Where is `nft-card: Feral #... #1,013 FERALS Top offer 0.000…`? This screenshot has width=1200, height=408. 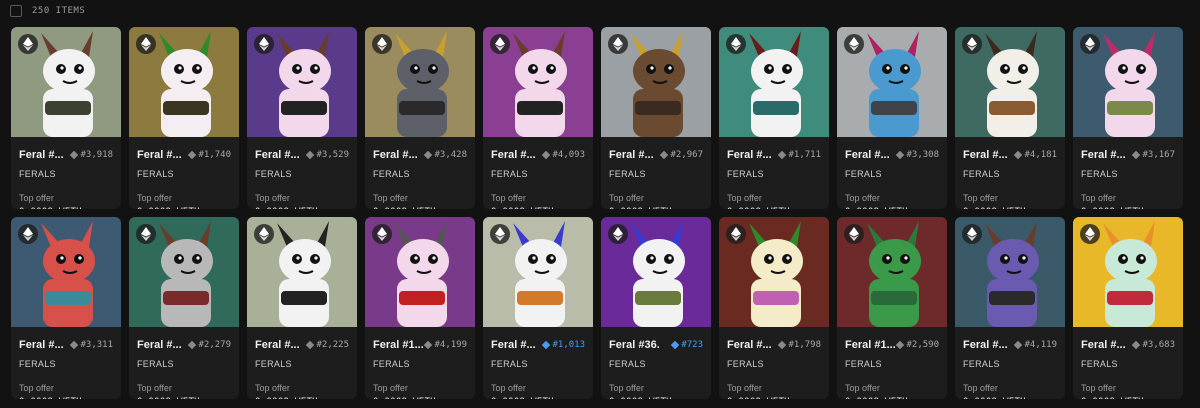 nft-card: Feral #... #1,013 FERALS Top offer 0.000… is located at coordinates (538, 308).